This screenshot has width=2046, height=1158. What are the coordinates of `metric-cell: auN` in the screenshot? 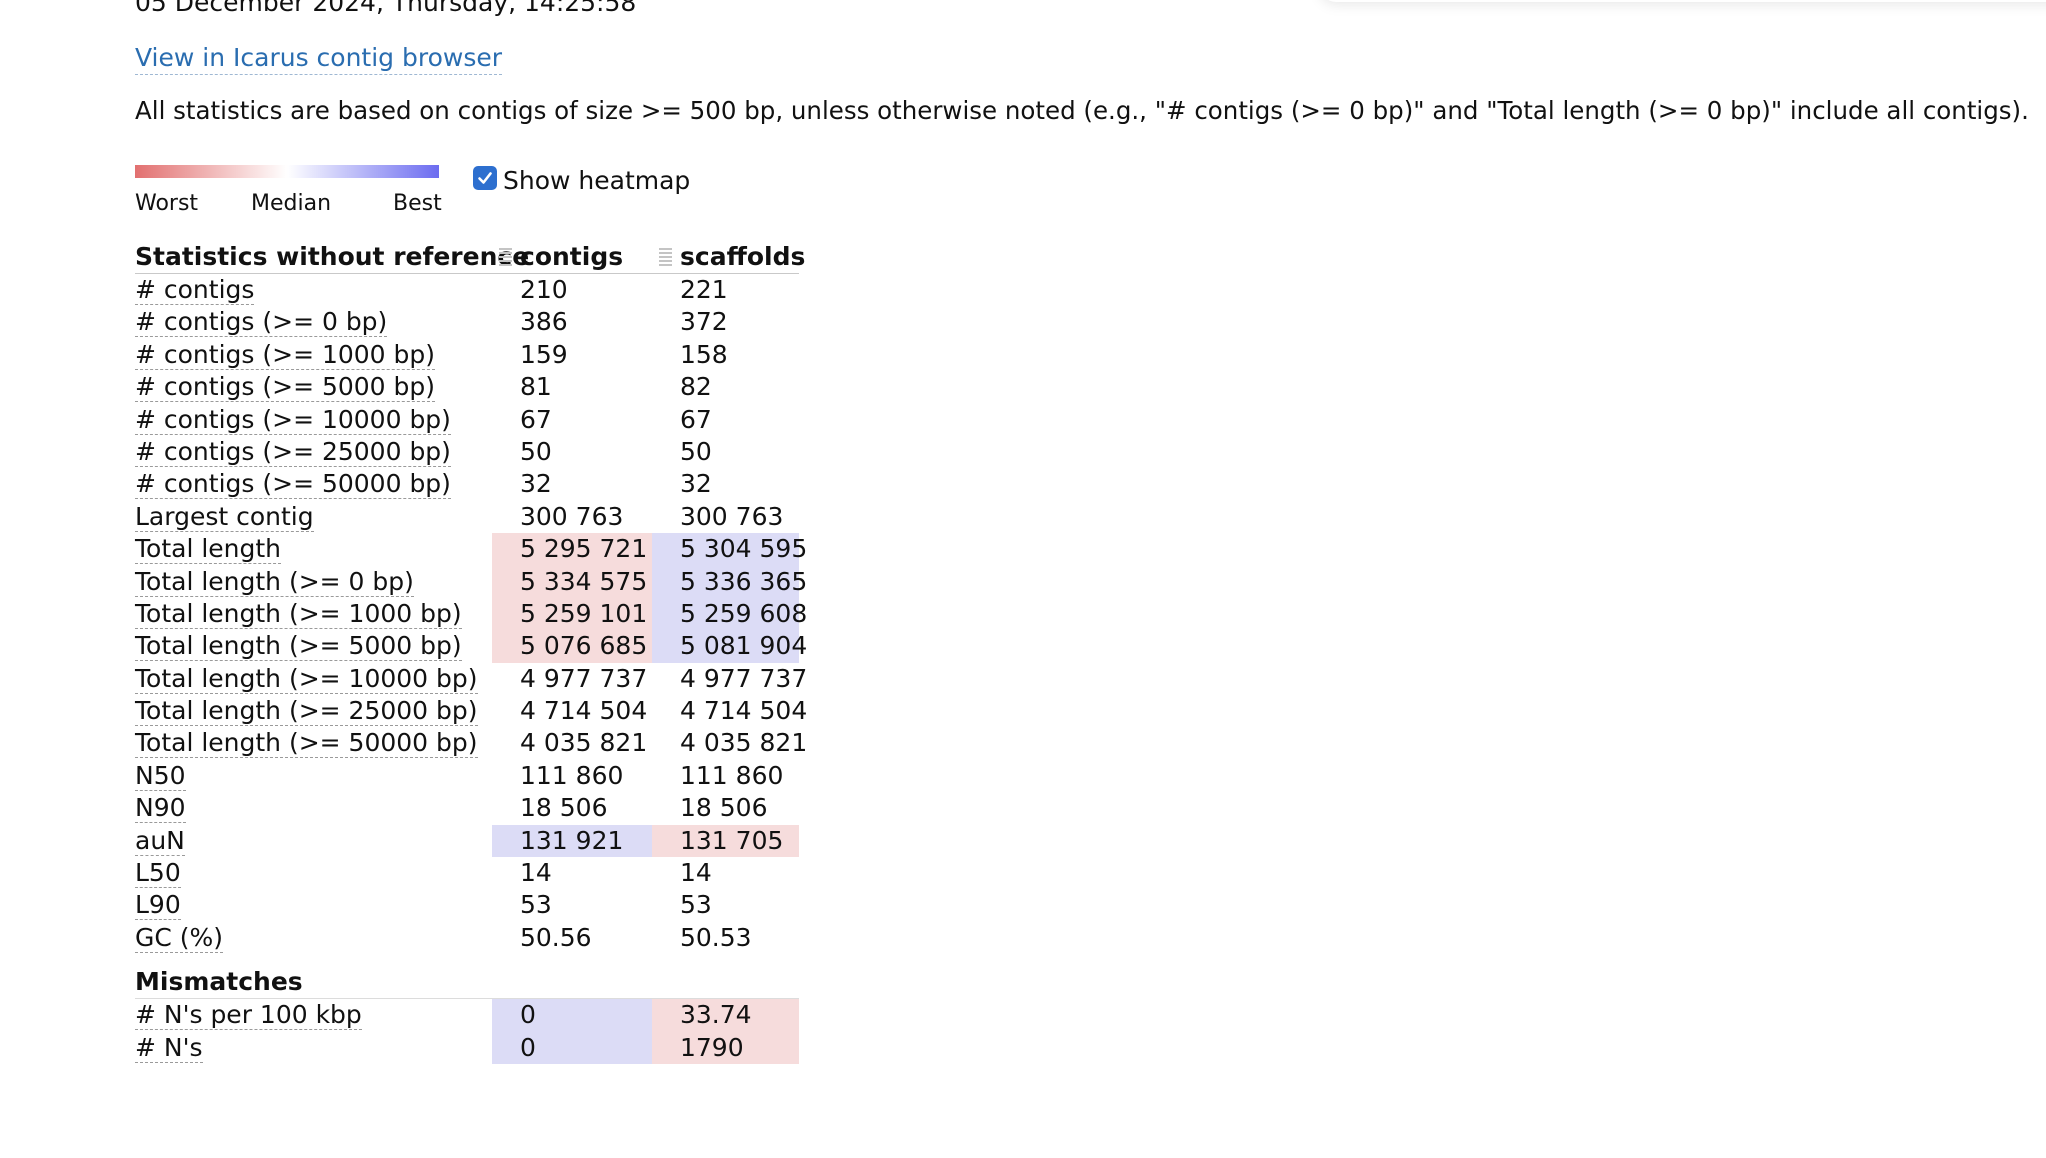 It's located at (160, 841).